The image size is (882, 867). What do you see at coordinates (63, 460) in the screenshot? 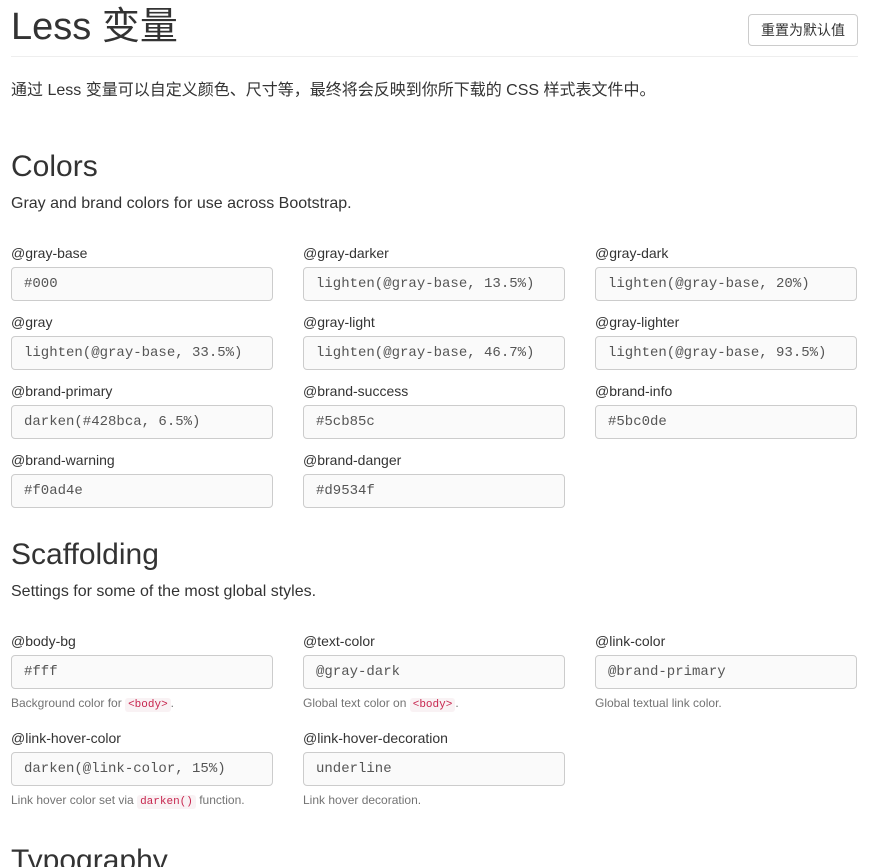
I see `var-label: @brand-warning` at bounding box center [63, 460].